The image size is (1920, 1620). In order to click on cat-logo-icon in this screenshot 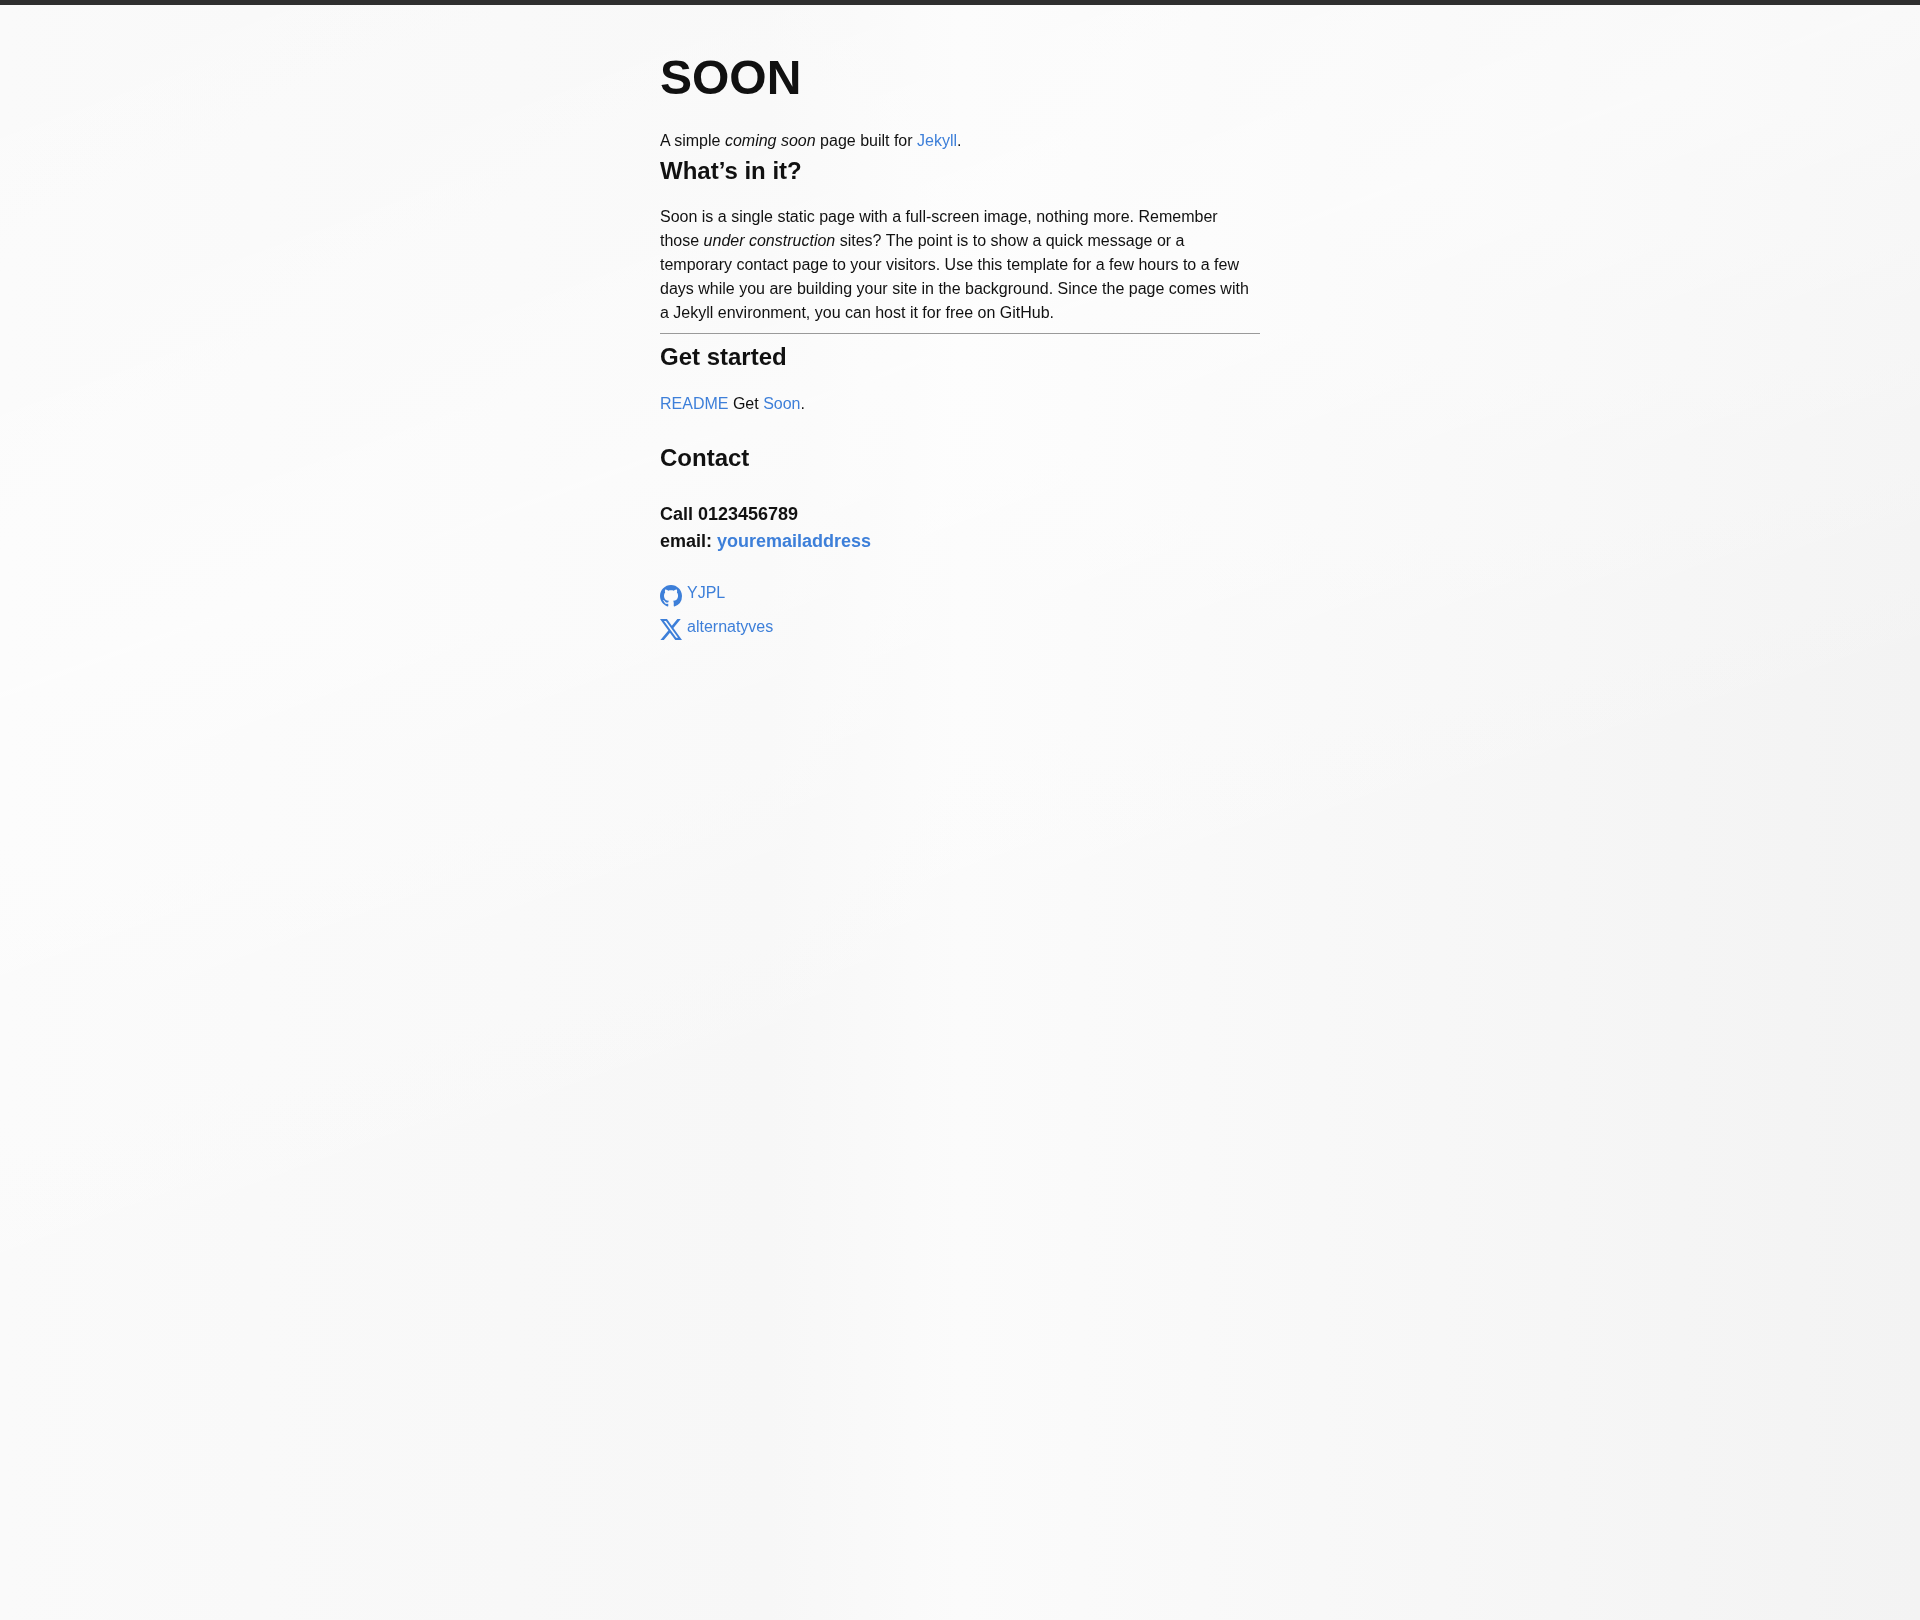, I will do `click(671, 596)`.